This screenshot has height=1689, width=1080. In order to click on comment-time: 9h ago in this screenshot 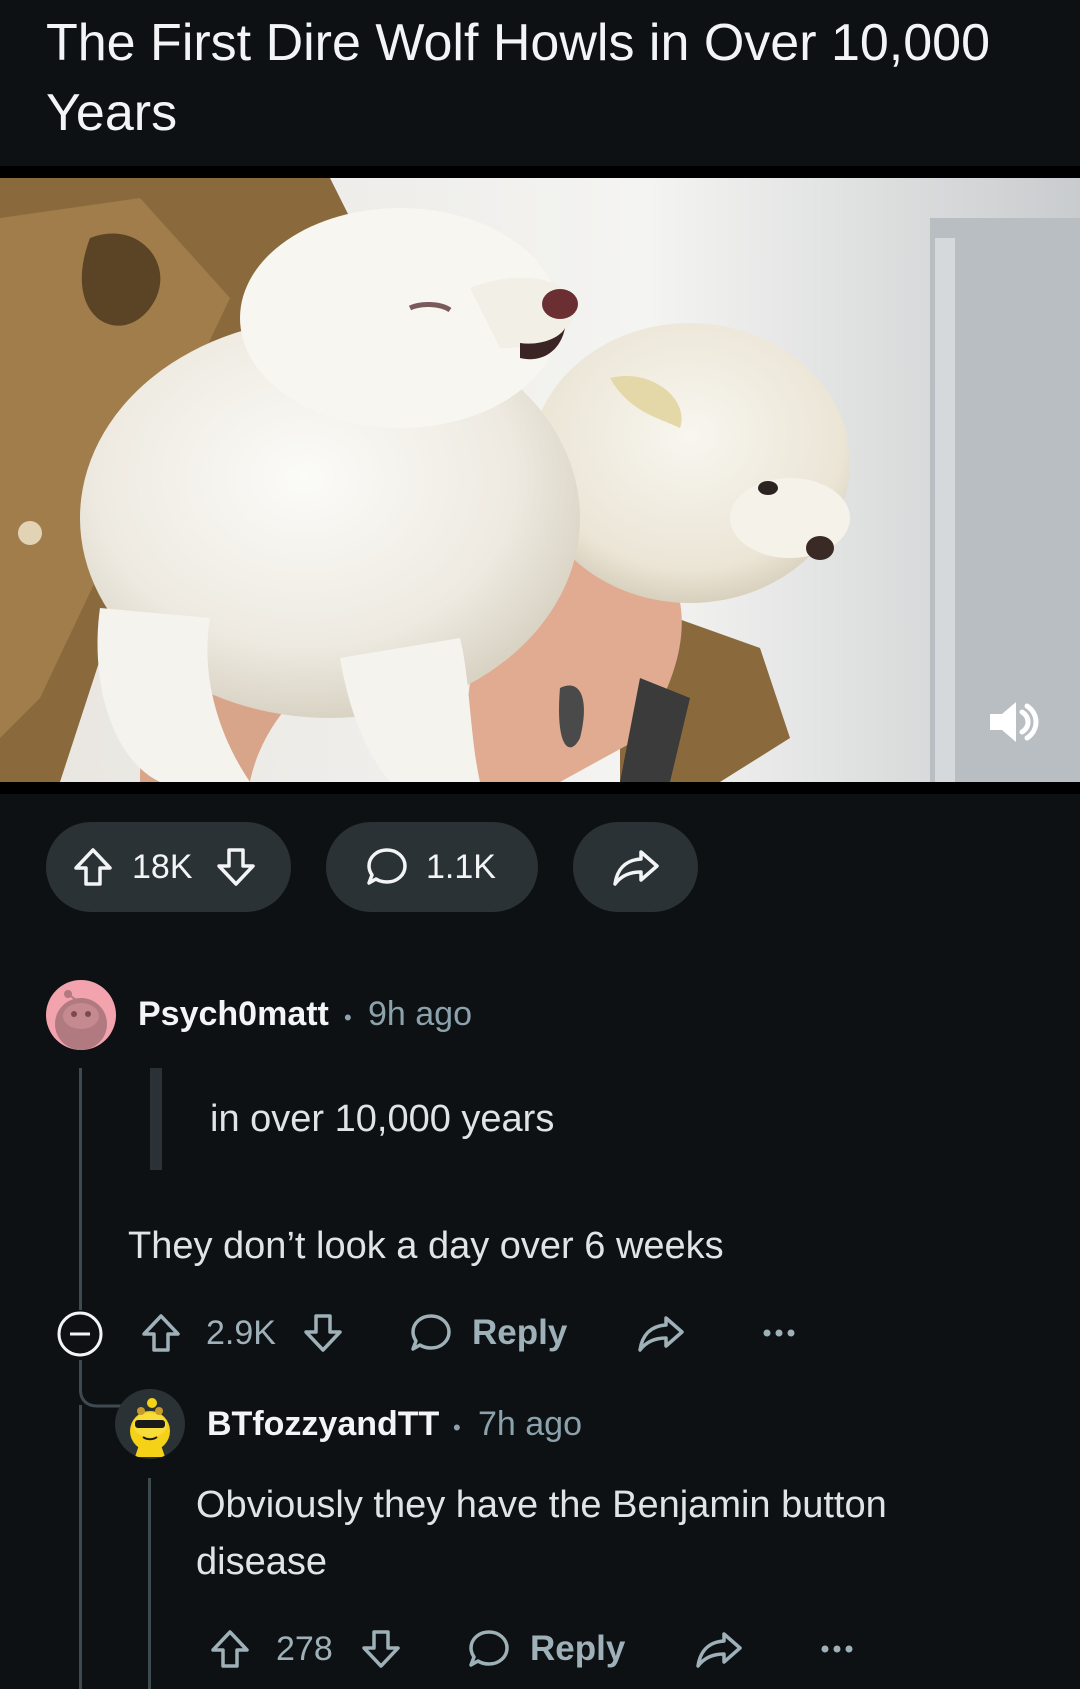, I will do `click(420, 1014)`.